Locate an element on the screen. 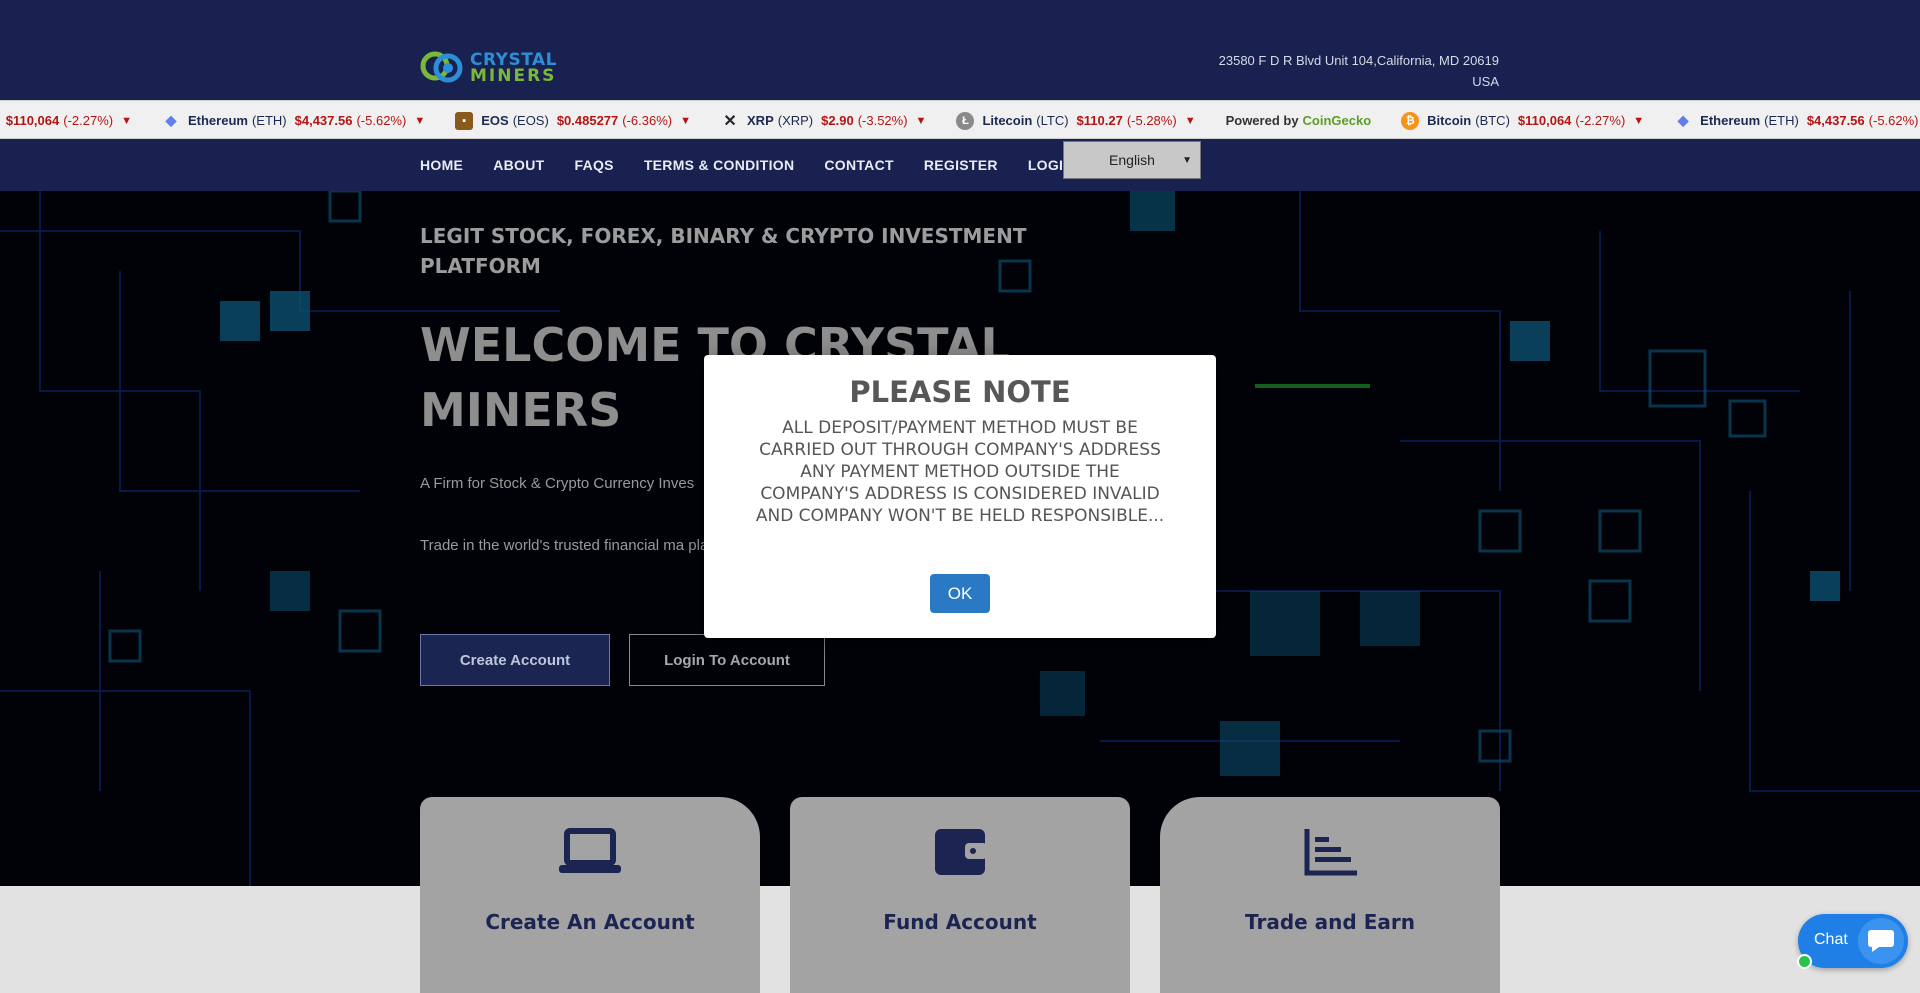  site-logo: CRYSTAL MINERS is located at coordinates (488, 68).